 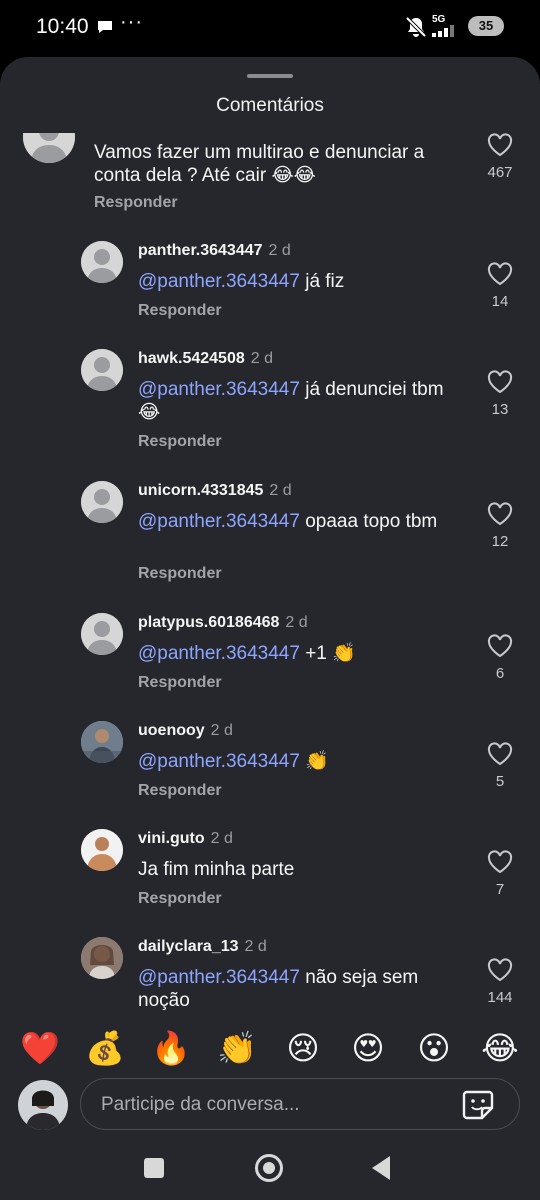 I want to click on comment-header: dailyclara_13 2 d, so click(x=202, y=947).